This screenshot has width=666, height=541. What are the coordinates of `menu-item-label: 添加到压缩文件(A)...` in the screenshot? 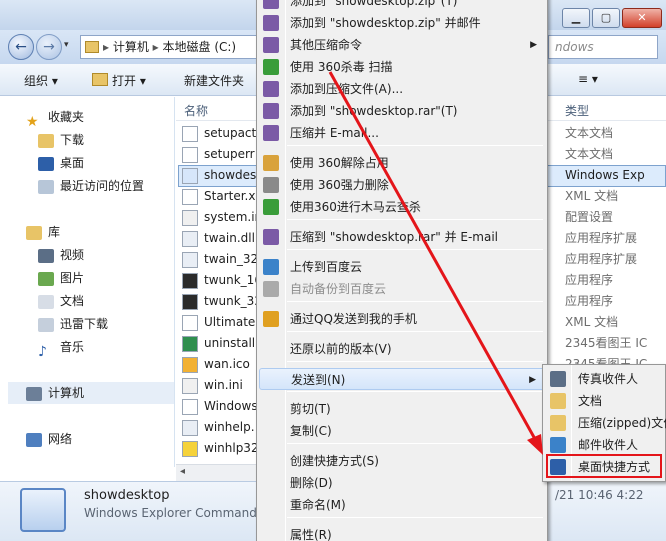 It's located at (347, 89).